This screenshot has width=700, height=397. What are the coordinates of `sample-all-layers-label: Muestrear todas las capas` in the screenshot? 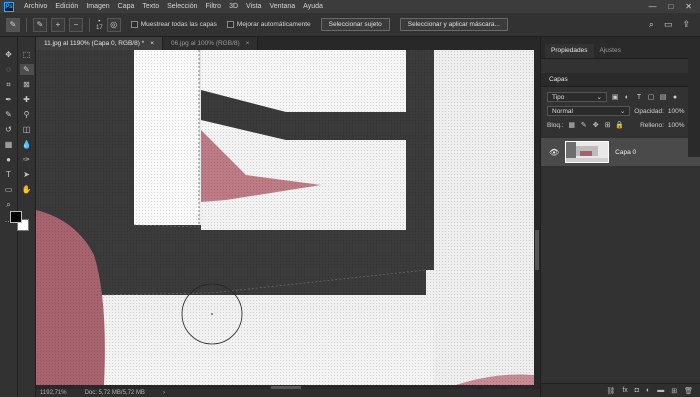 It's located at (178, 24).